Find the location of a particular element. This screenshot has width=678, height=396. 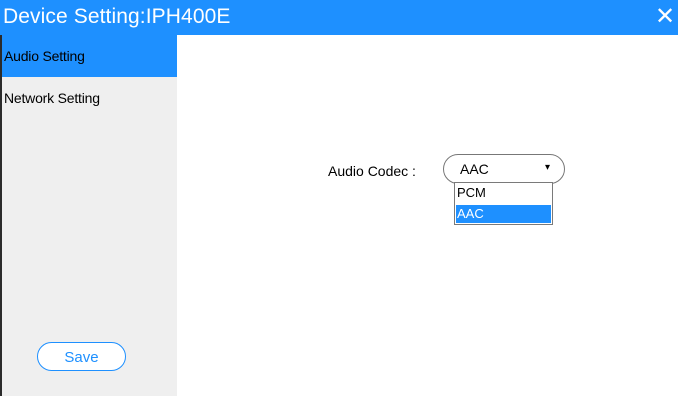

sidebar-item-label: Audio Setting is located at coordinates (44, 56).